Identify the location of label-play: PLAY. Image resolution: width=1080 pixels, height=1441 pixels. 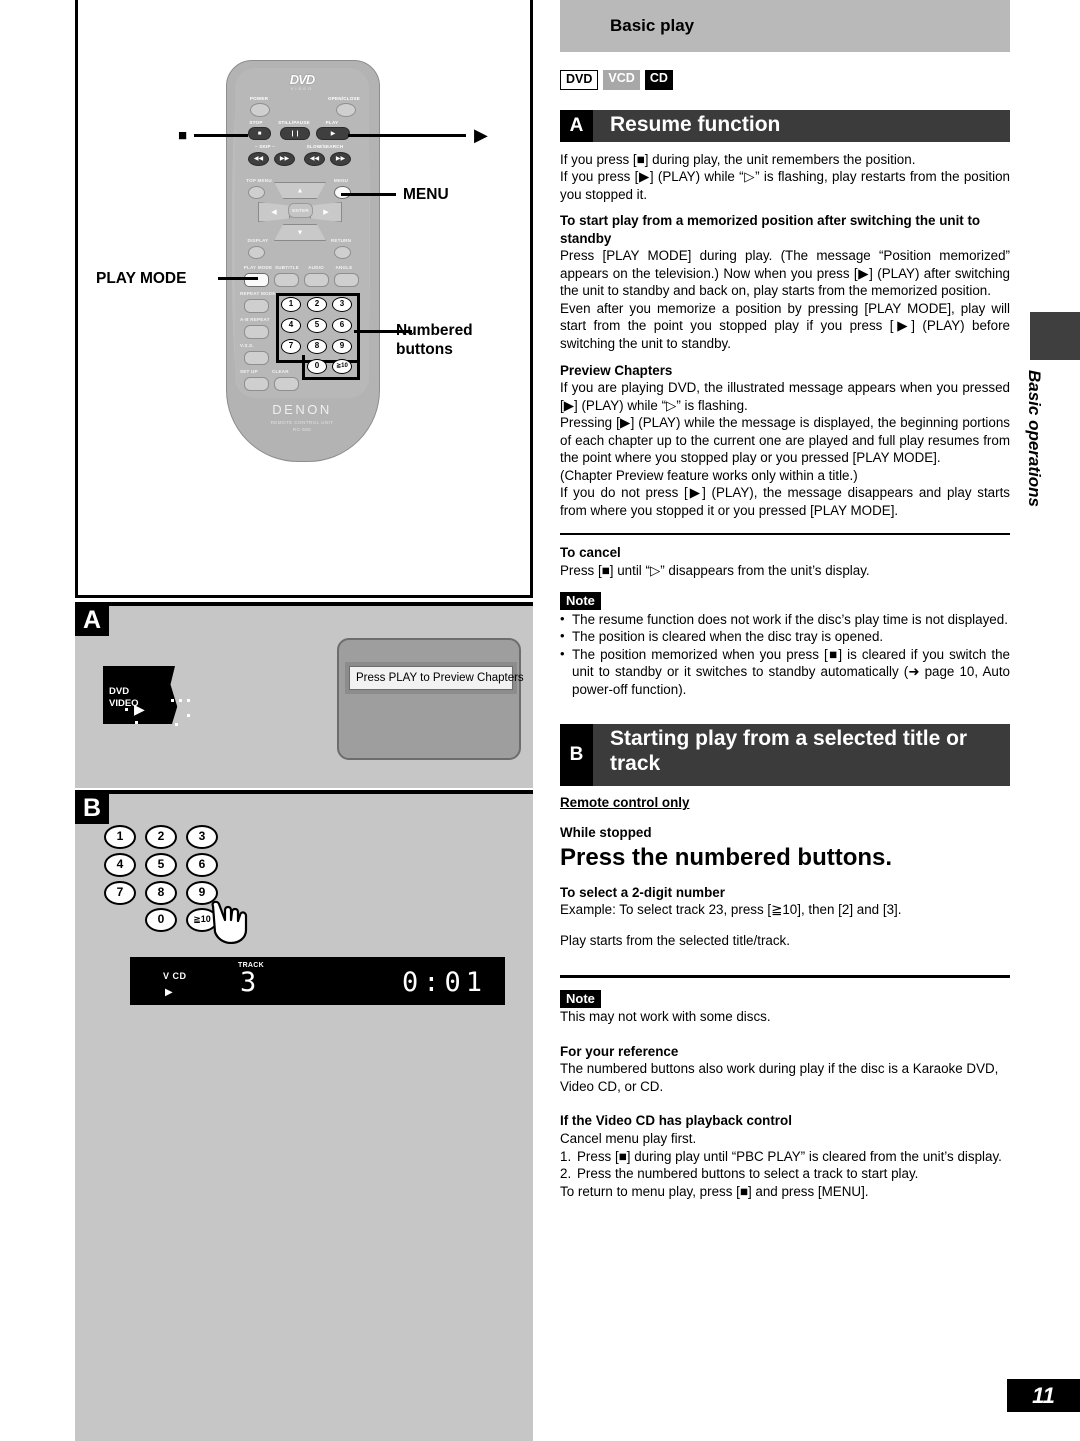
(332, 122).